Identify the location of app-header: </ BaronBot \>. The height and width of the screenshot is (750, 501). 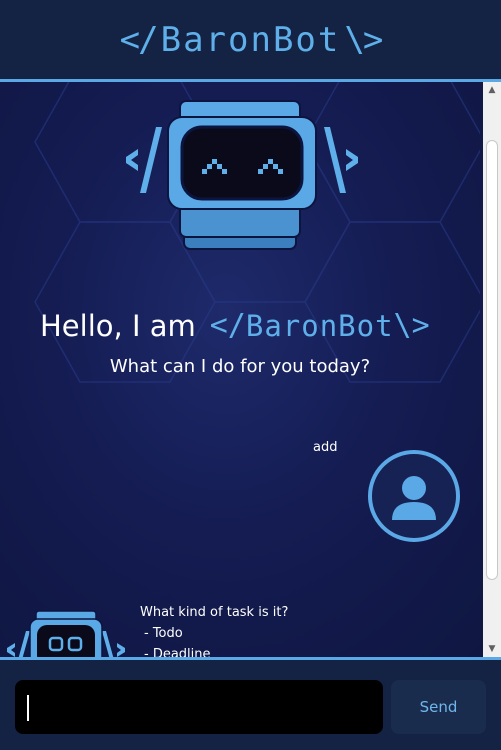
(250, 41).